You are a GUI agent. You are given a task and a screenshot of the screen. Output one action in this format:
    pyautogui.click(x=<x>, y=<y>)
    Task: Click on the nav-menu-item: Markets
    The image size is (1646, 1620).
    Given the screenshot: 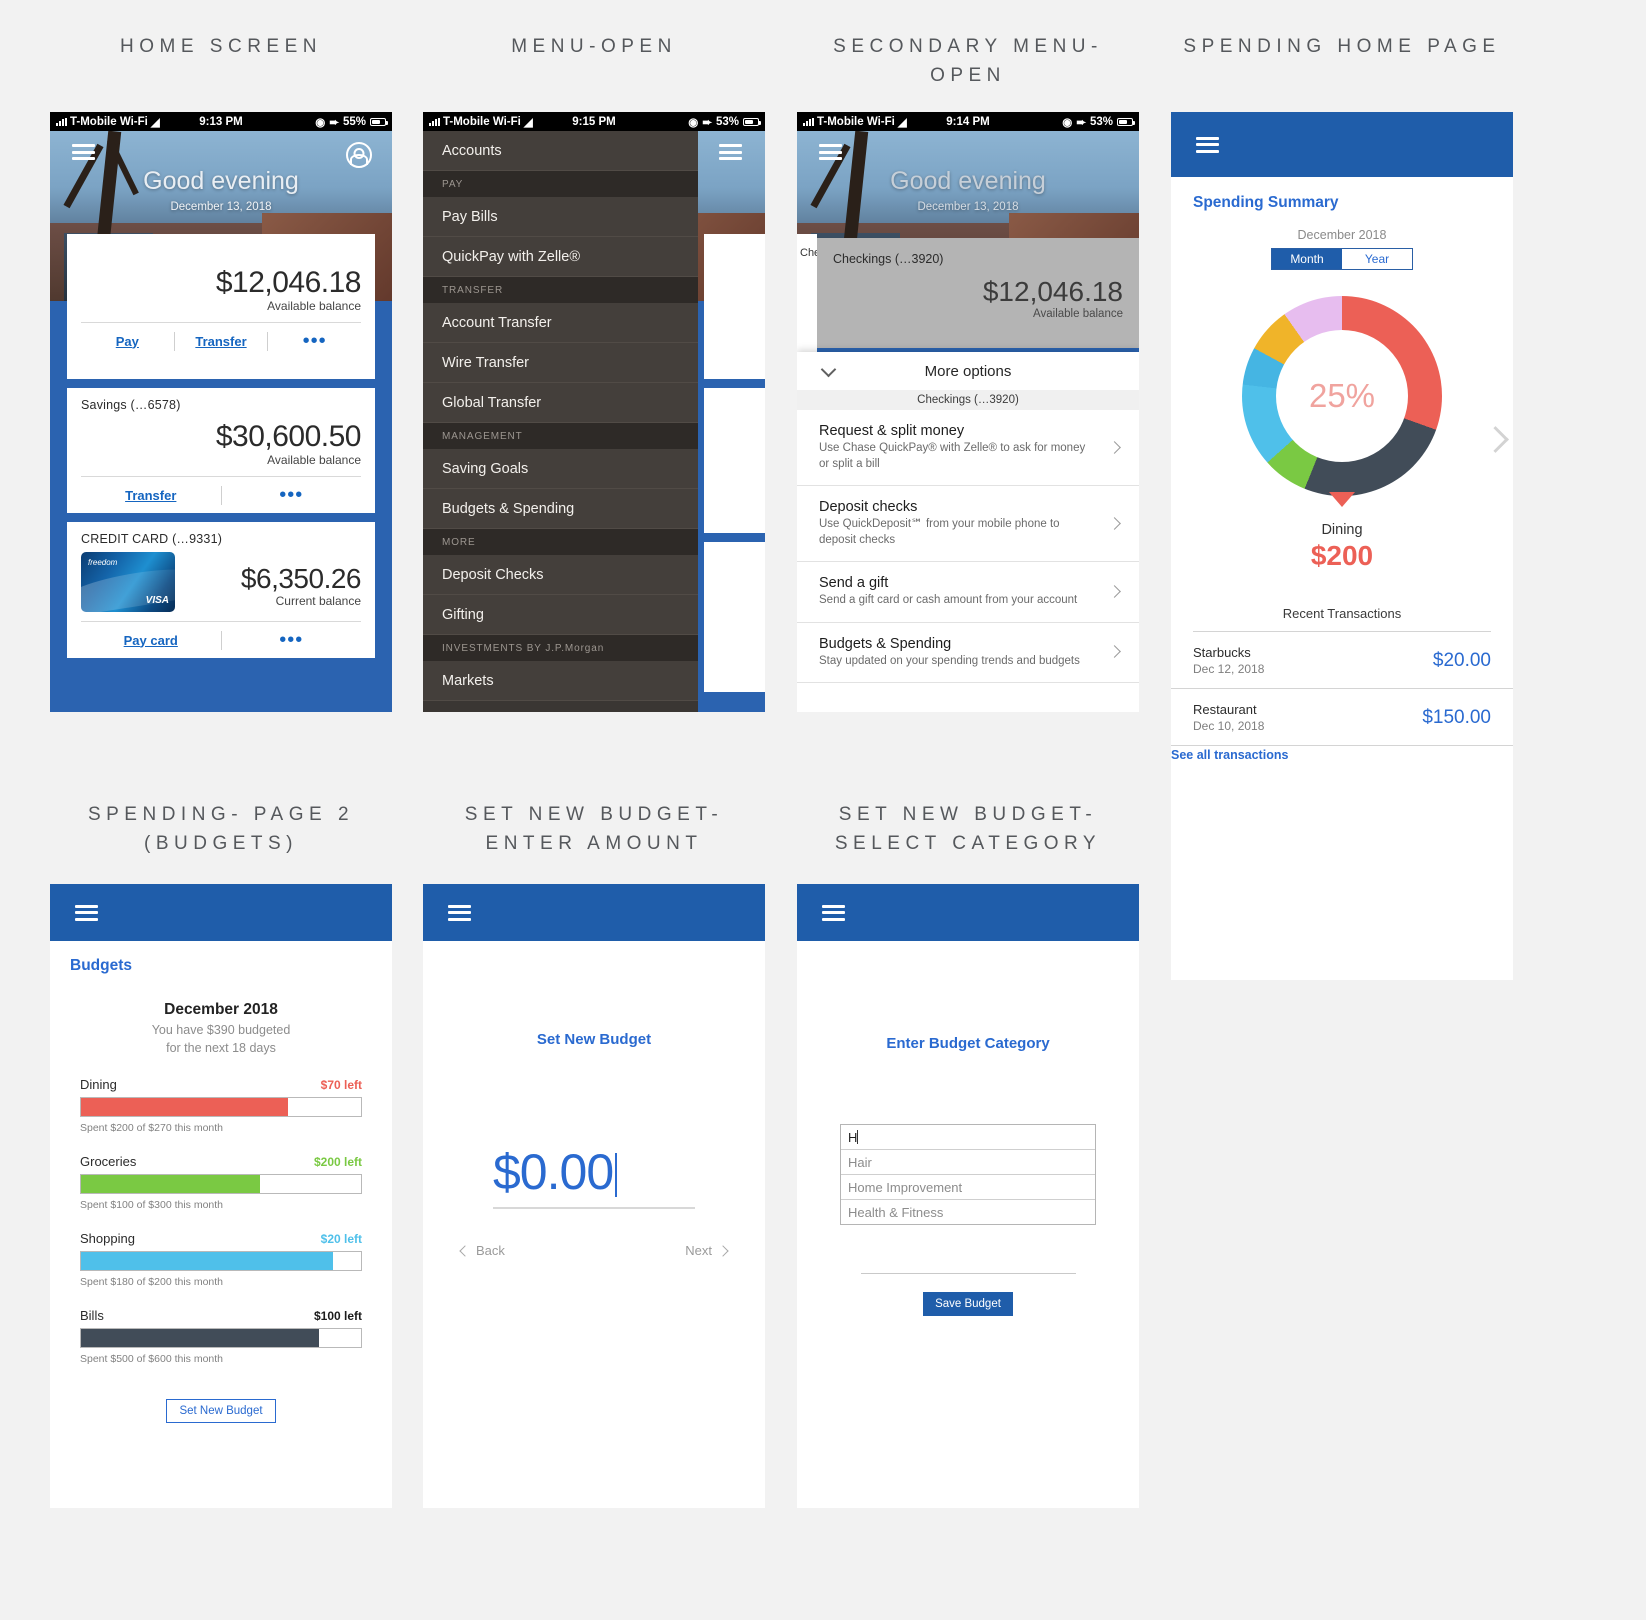 What is the action you would take?
    pyautogui.click(x=560, y=681)
    